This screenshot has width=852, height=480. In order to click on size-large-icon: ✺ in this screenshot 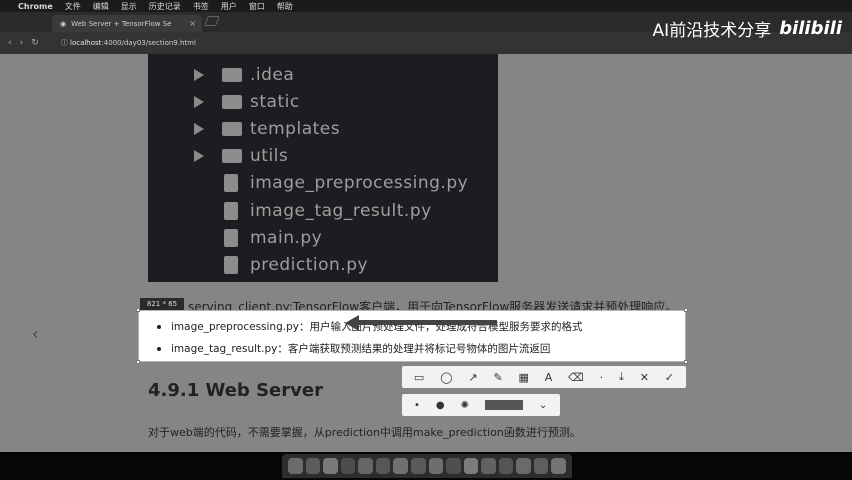, I will do `click(465, 405)`.